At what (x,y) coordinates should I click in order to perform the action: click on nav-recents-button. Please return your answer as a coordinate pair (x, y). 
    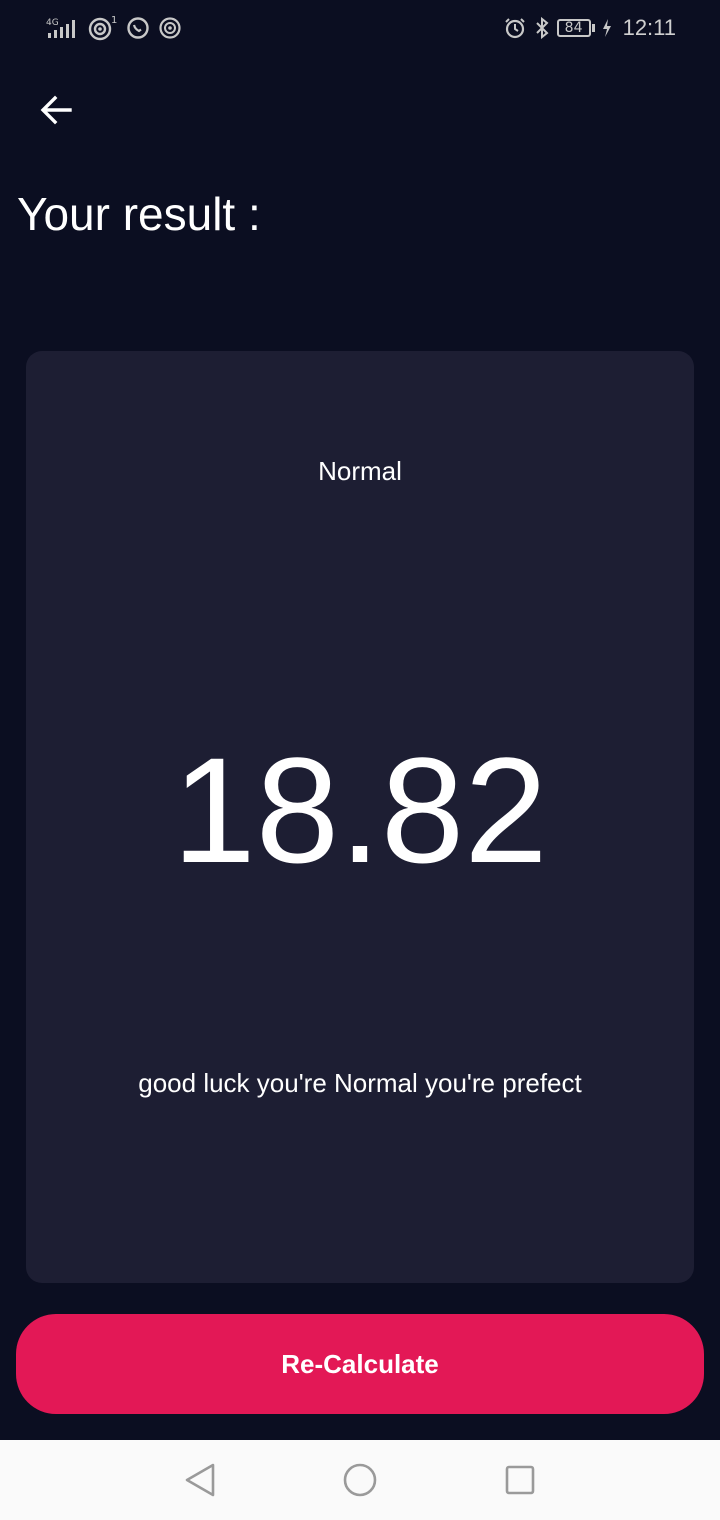
    Looking at the image, I should click on (520, 1480).